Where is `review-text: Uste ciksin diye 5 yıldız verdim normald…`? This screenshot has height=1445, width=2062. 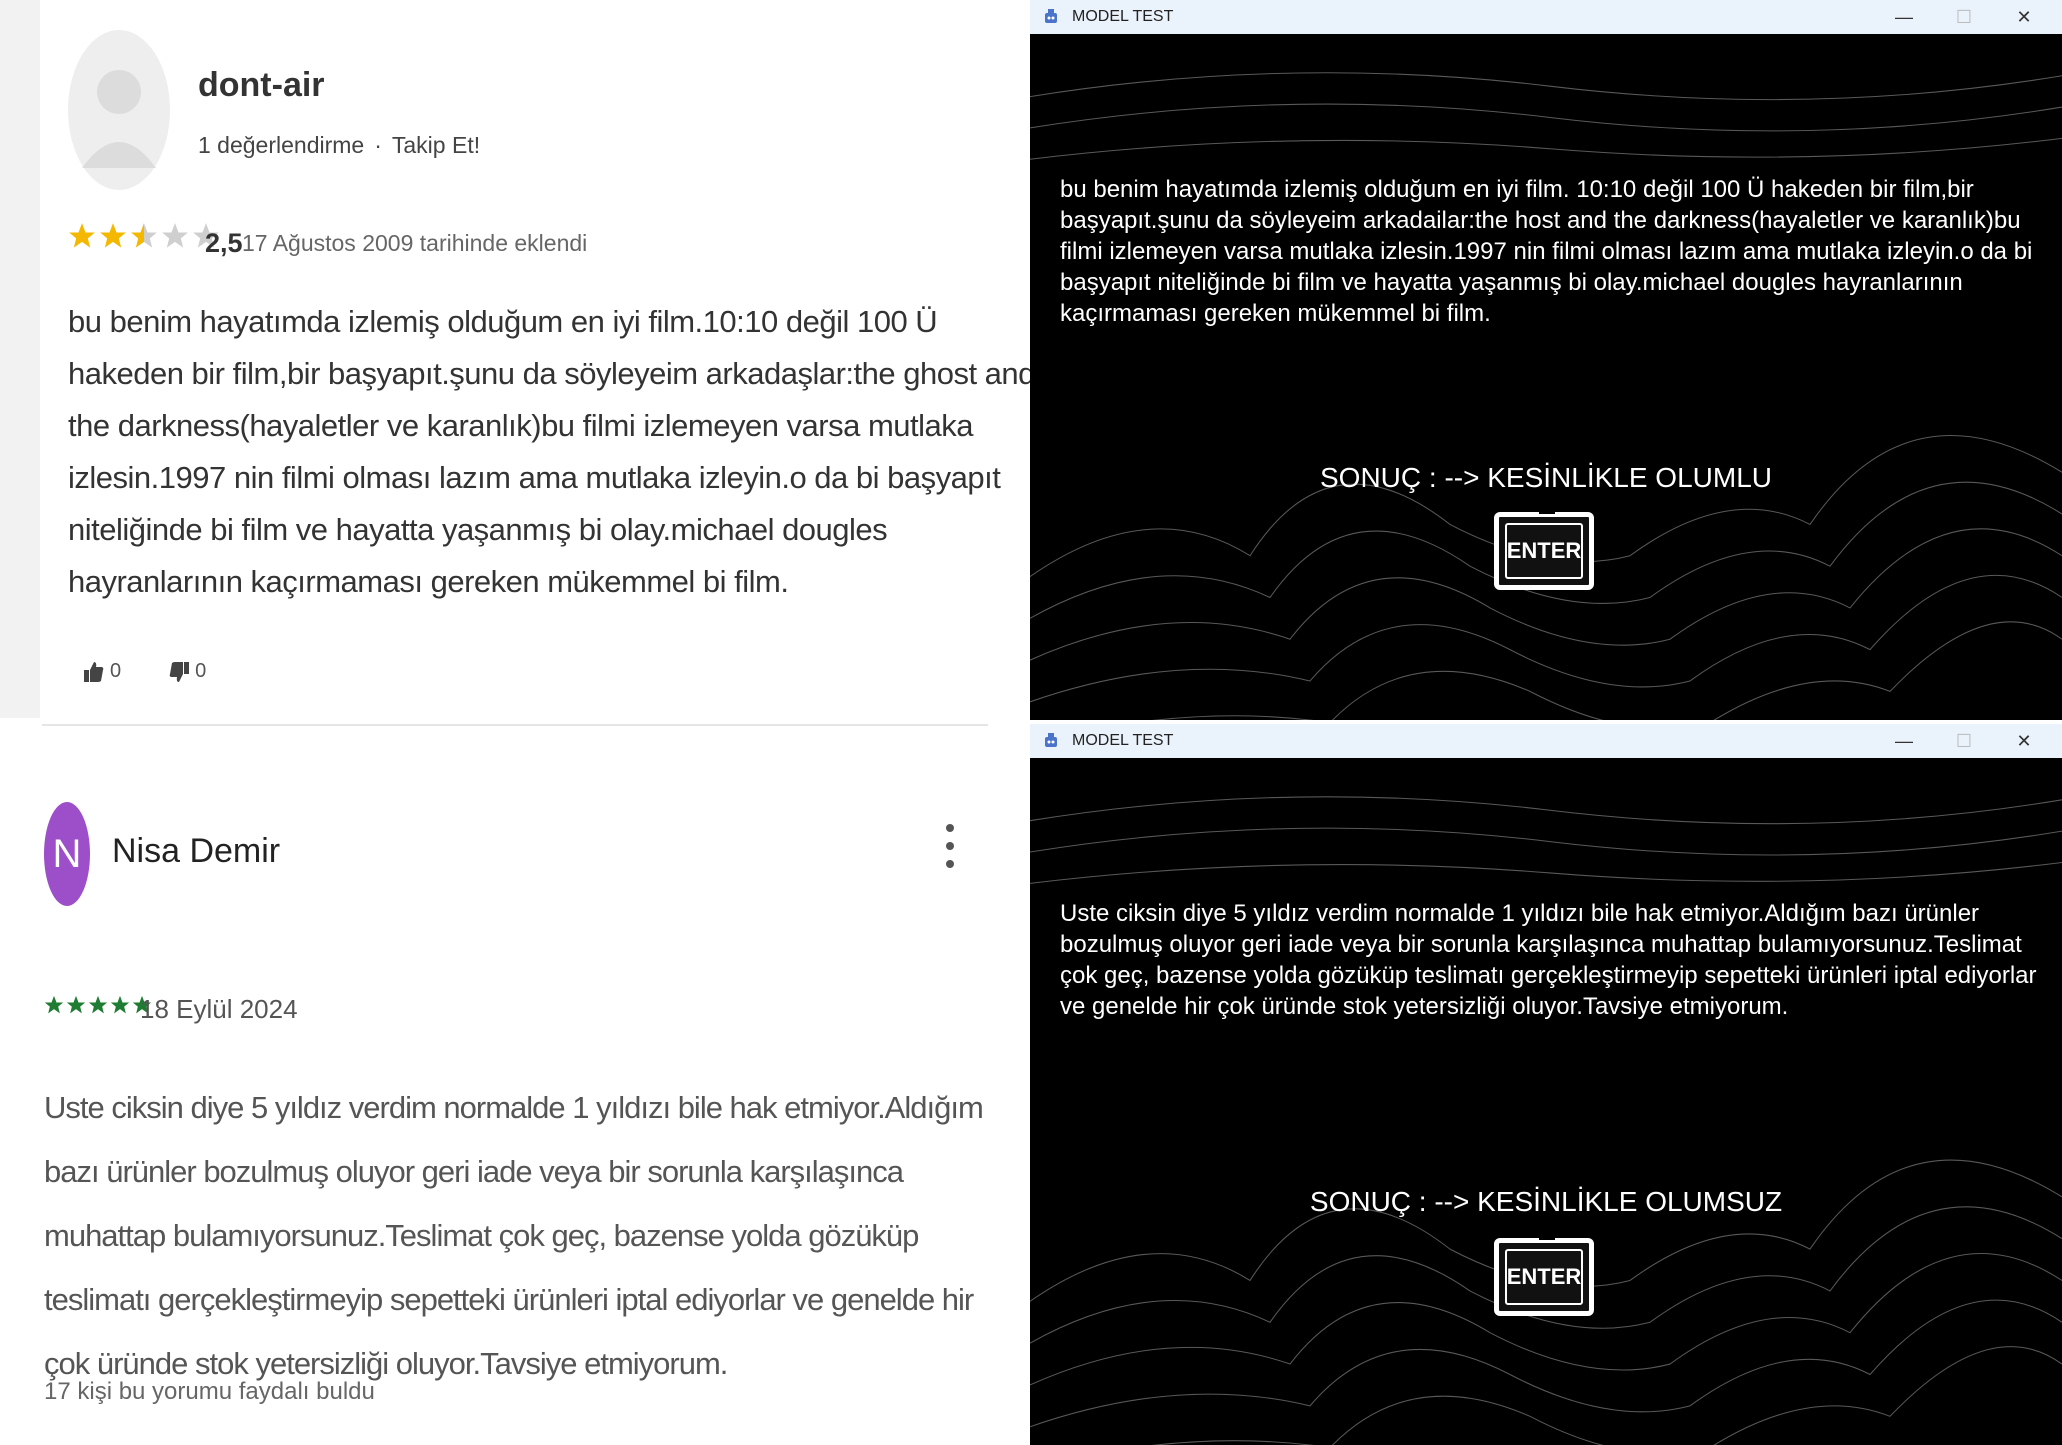 review-text: Uste ciksin diye 5 yıldız verdim normald… is located at coordinates (514, 1235).